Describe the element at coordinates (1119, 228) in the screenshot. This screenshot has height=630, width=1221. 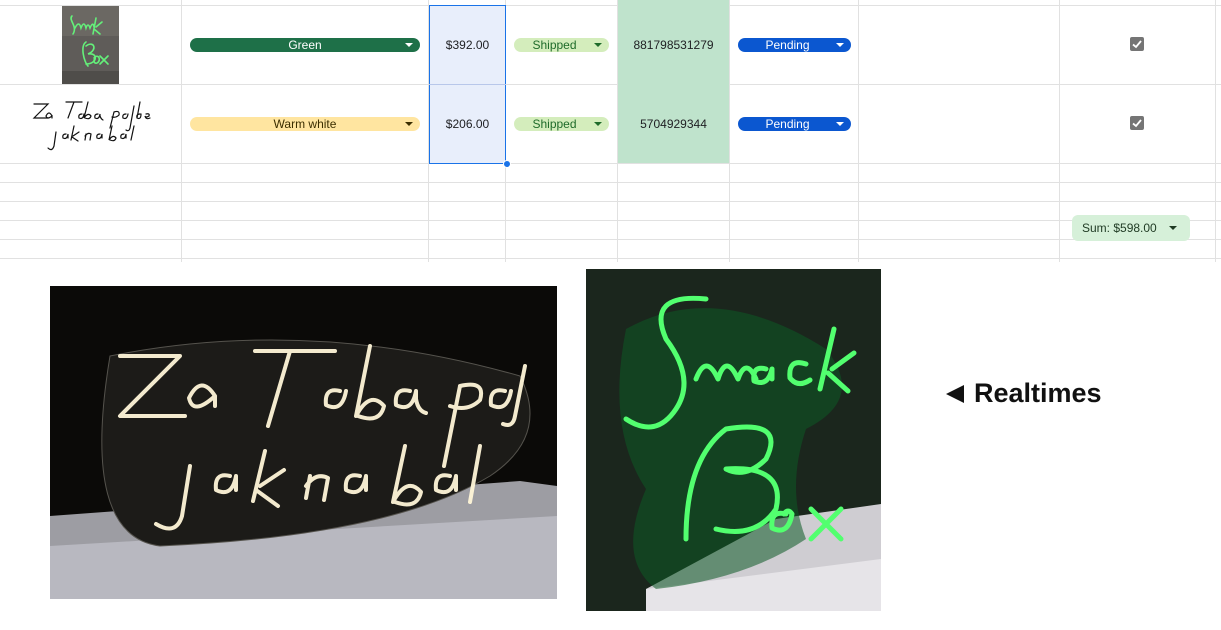
I see `sum-label: Sum: $598.00` at that location.